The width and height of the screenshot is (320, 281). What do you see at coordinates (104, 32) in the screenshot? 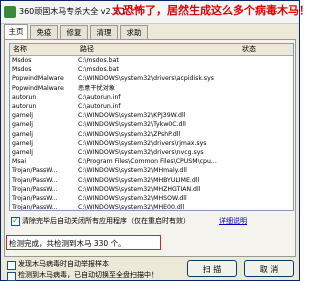
I see `tab-clean: 清理` at bounding box center [104, 32].